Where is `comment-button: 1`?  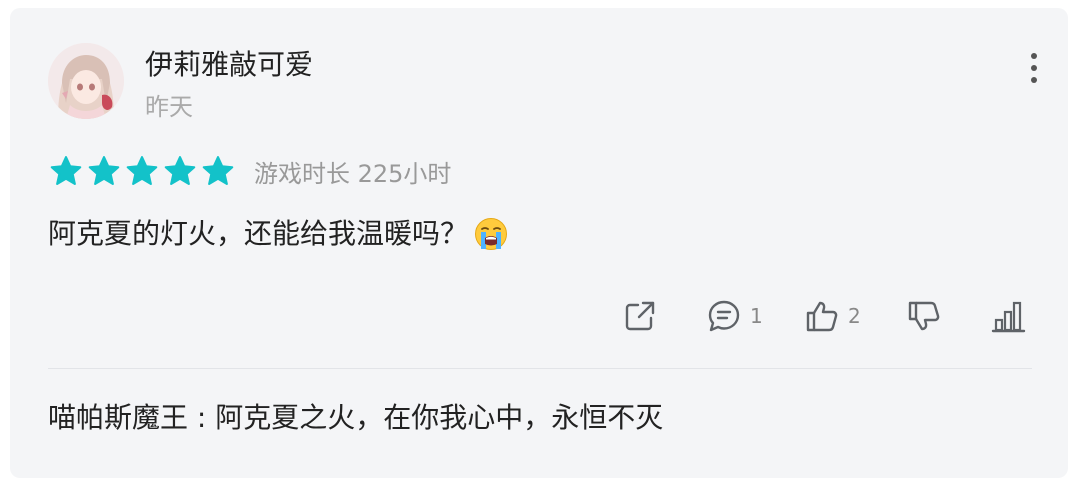 comment-button: 1 is located at coordinates (734, 316).